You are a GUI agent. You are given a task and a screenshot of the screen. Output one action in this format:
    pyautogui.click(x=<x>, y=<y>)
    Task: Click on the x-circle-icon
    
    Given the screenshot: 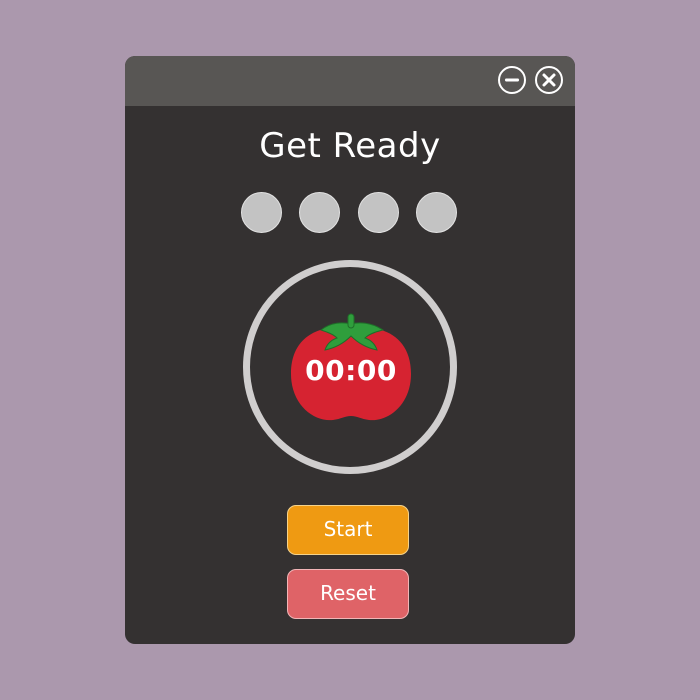 What is the action you would take?
    pyautogui.click(x=549, y=80)
    